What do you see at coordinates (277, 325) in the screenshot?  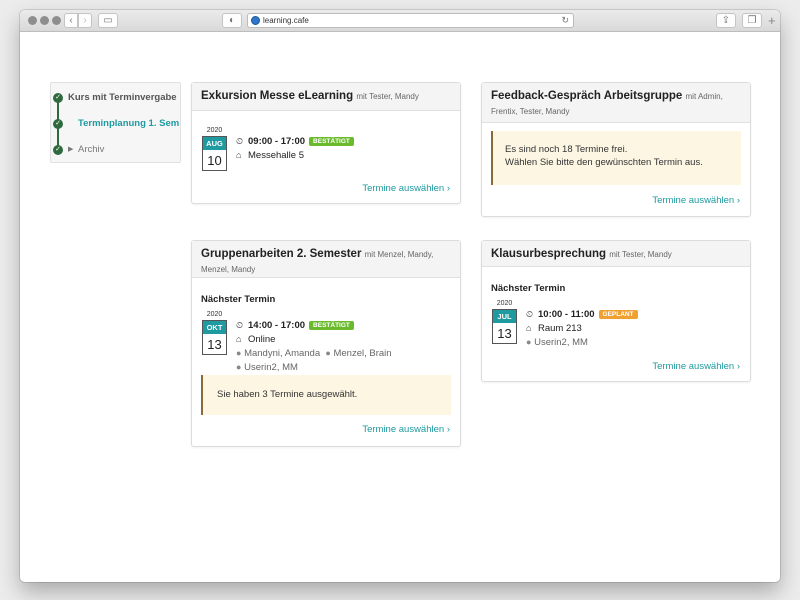 I see `event-time: 14:00 - 17:00` at bounding box center [277, 325].